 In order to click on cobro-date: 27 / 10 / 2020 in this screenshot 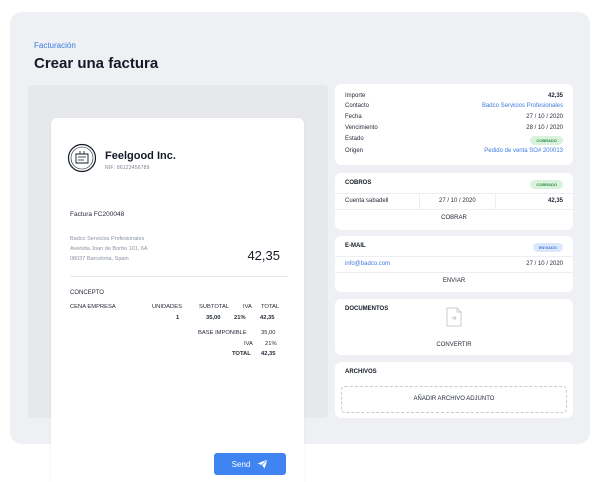, I will do `click(457, 201)`.